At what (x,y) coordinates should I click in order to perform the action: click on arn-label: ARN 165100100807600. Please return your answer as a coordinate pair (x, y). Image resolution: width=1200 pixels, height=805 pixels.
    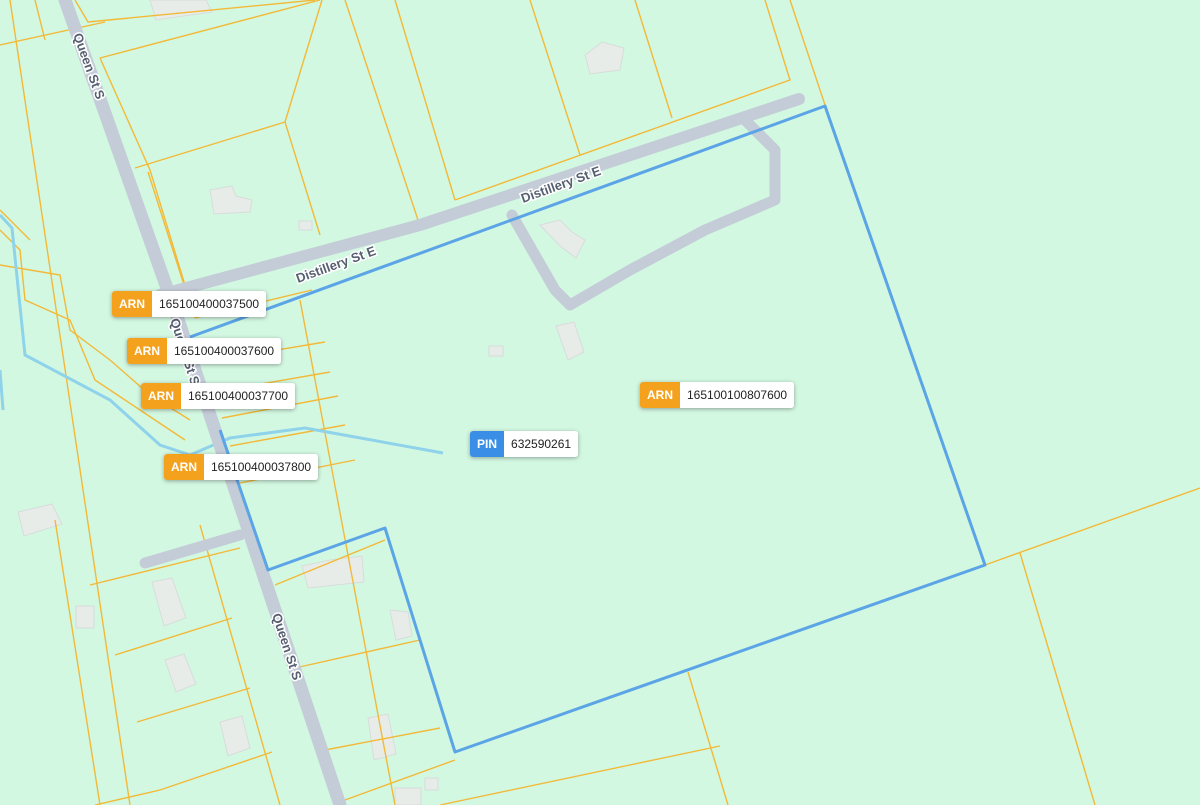
    Looking at the image, I should click on (717, 395).